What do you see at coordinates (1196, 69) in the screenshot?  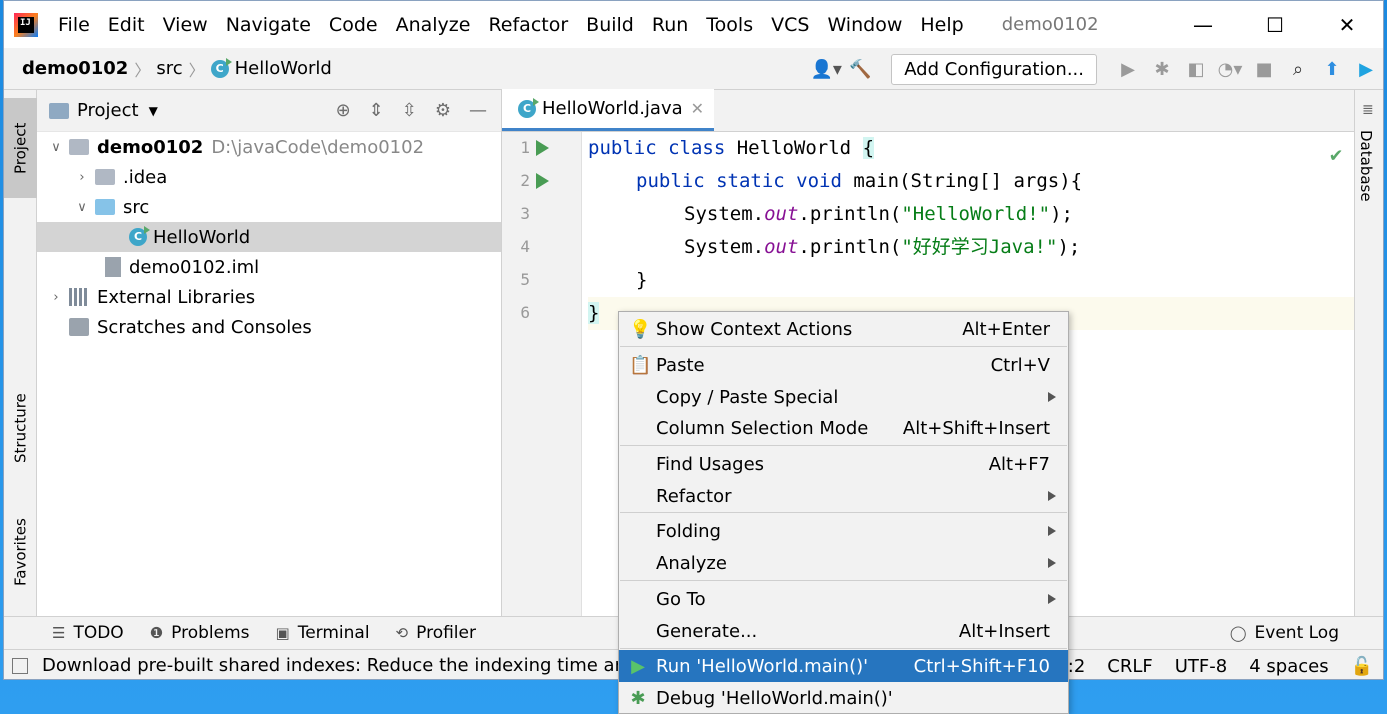 I see `coverage-icon: ◧` at bounding box center [1196, 69].